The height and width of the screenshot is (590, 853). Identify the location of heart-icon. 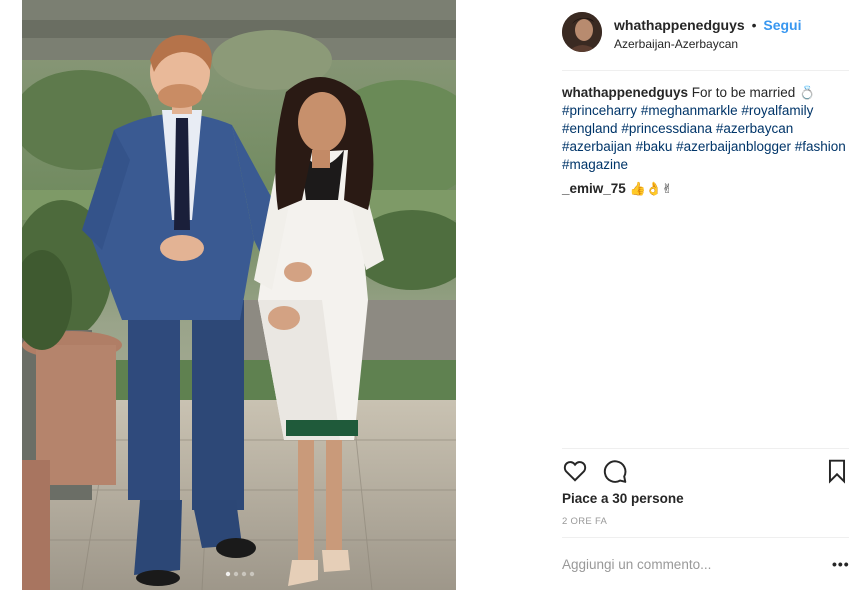
(575, 471).